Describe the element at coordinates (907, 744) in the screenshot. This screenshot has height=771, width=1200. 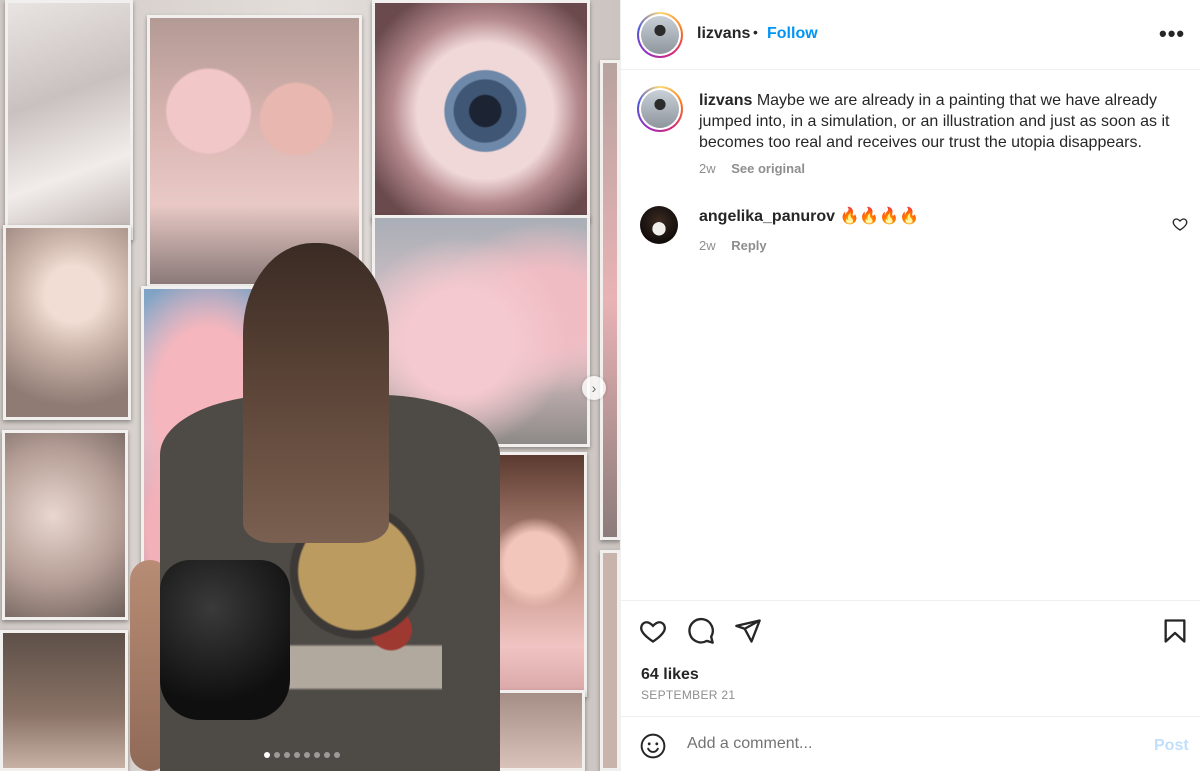
I see `comment-input` at that location.